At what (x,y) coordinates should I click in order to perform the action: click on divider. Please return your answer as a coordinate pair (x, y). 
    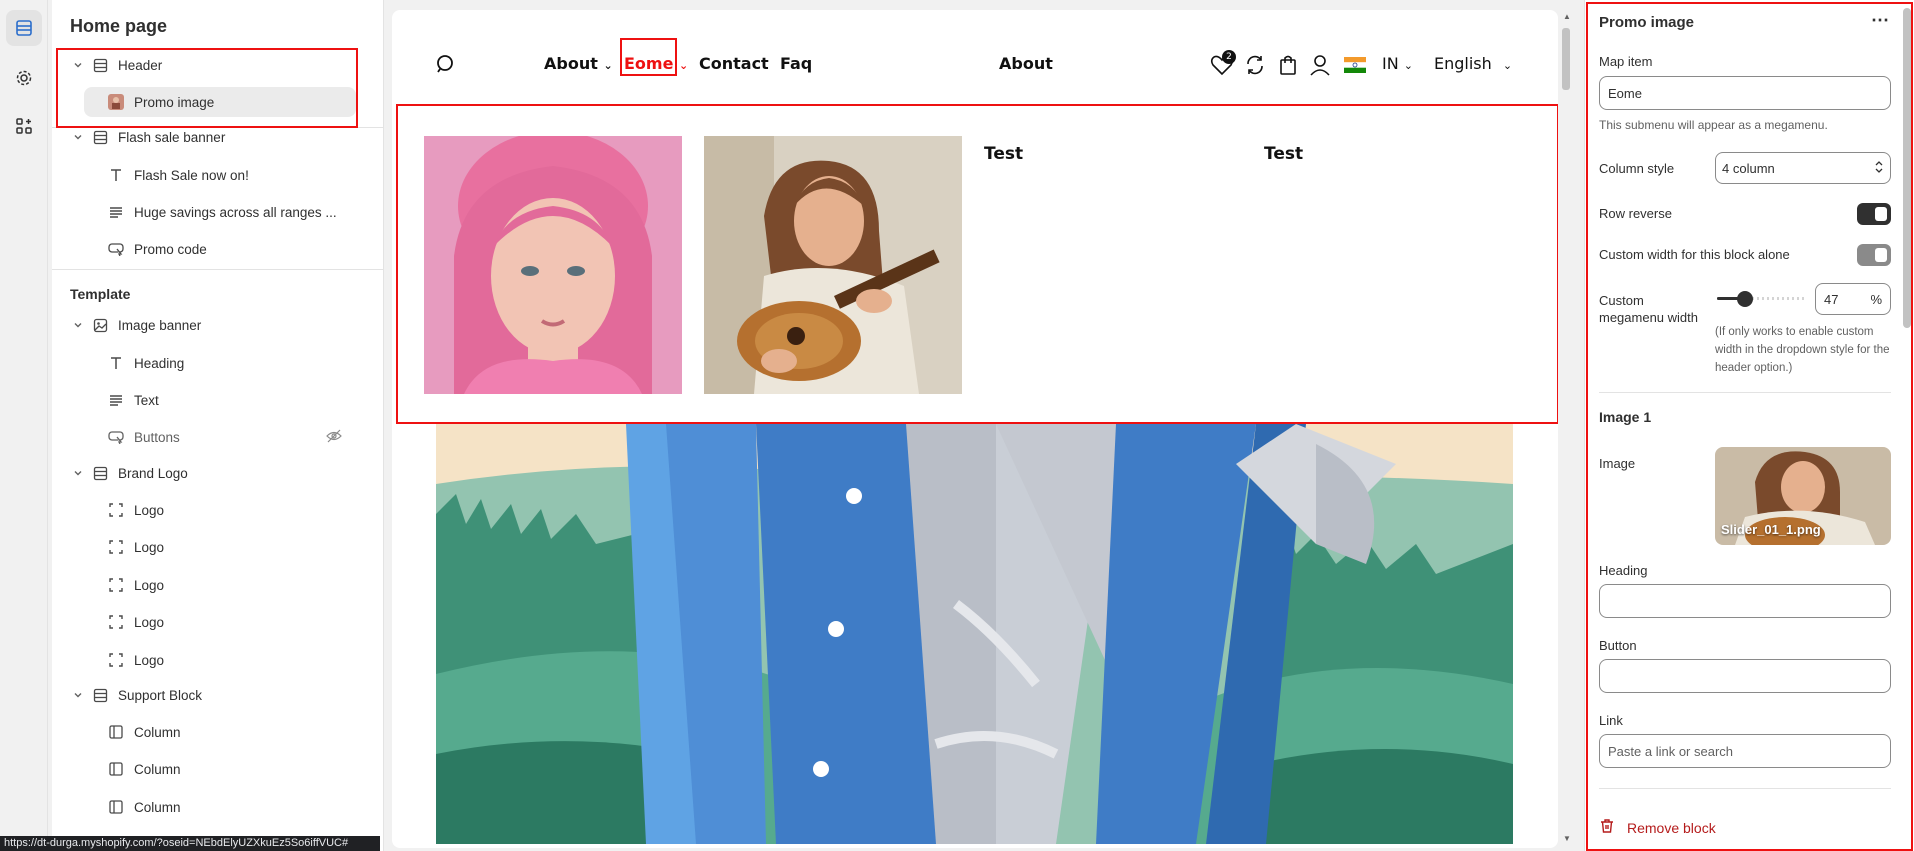
    Looking at the image, I should click on (217, 269).